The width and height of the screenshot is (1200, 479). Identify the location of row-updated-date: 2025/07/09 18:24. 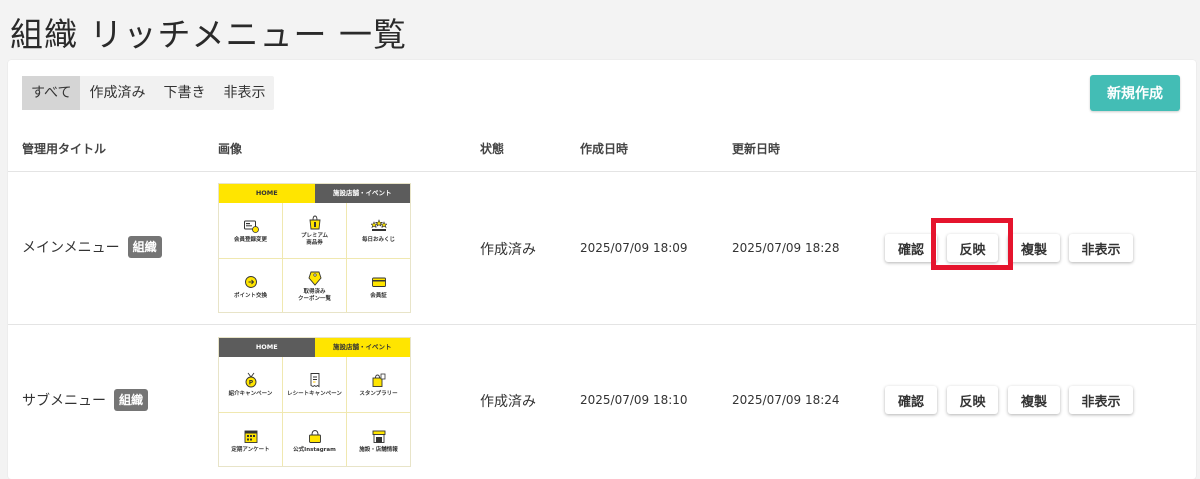
(786, 400).